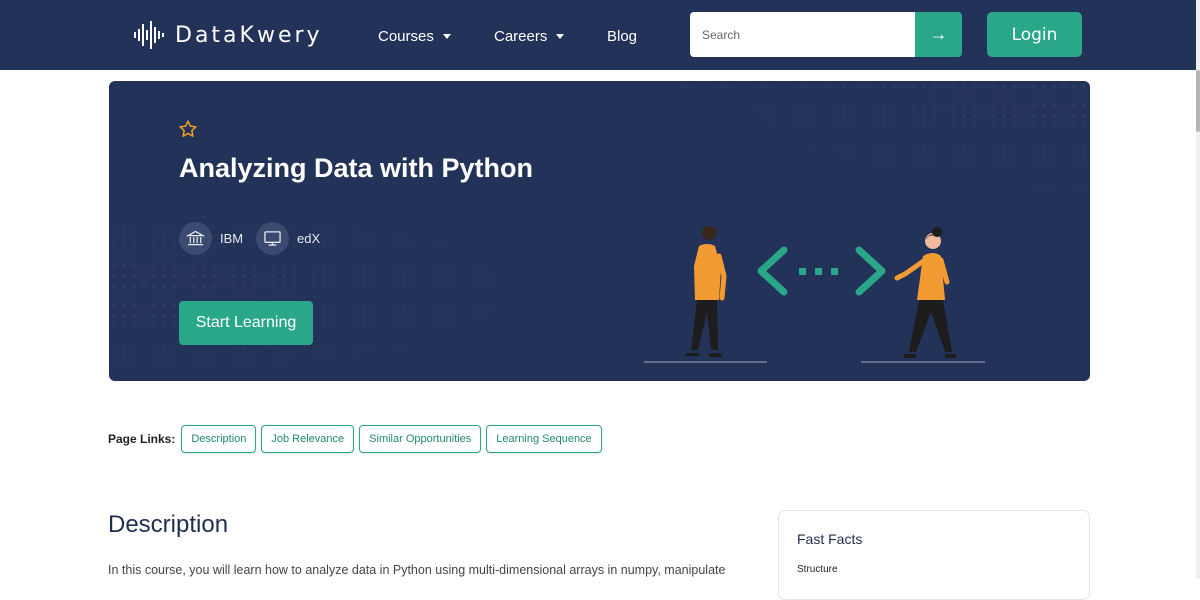 The width and height of the screenshot is (1200, 600). Describe the element at coordinates (544, 439) in the screenshot. I see `page-link-learning-sequence: Learning Sequence` at that location.